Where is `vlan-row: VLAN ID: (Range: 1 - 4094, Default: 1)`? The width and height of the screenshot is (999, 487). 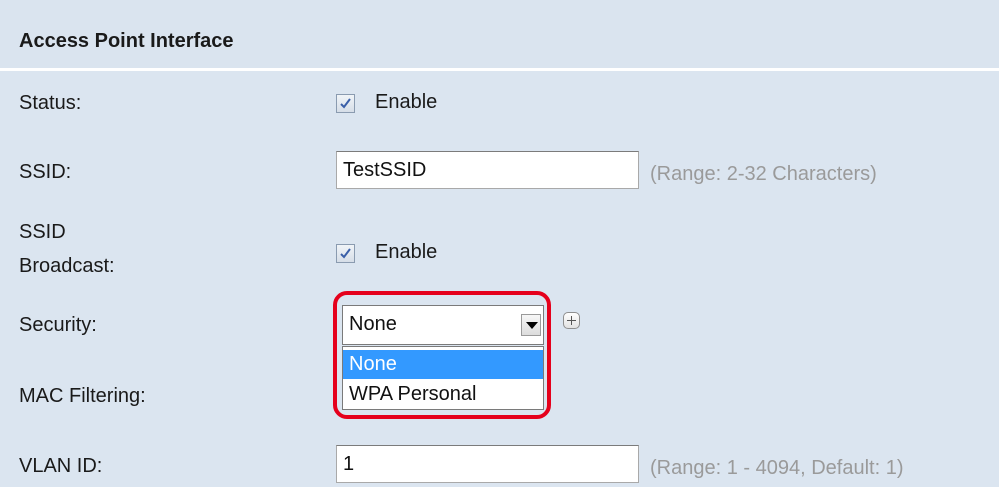 vlan-row: VLAN ID: (Range: 1 - 4094, Default: 1) is located at coordinates (499, 463).